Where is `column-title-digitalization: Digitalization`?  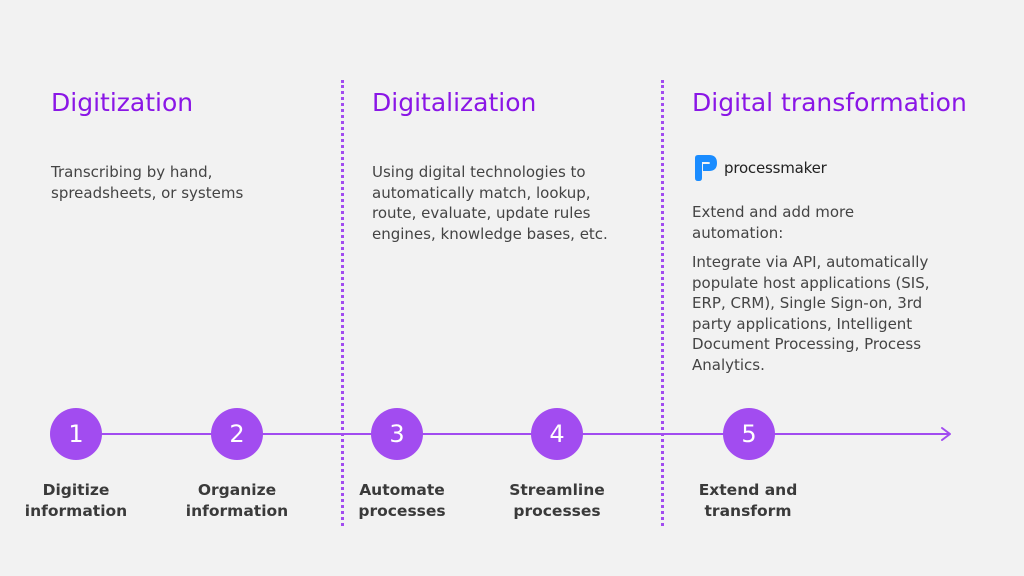
column-title-digitalization: Digitalization is located at coordinates (454, 102).